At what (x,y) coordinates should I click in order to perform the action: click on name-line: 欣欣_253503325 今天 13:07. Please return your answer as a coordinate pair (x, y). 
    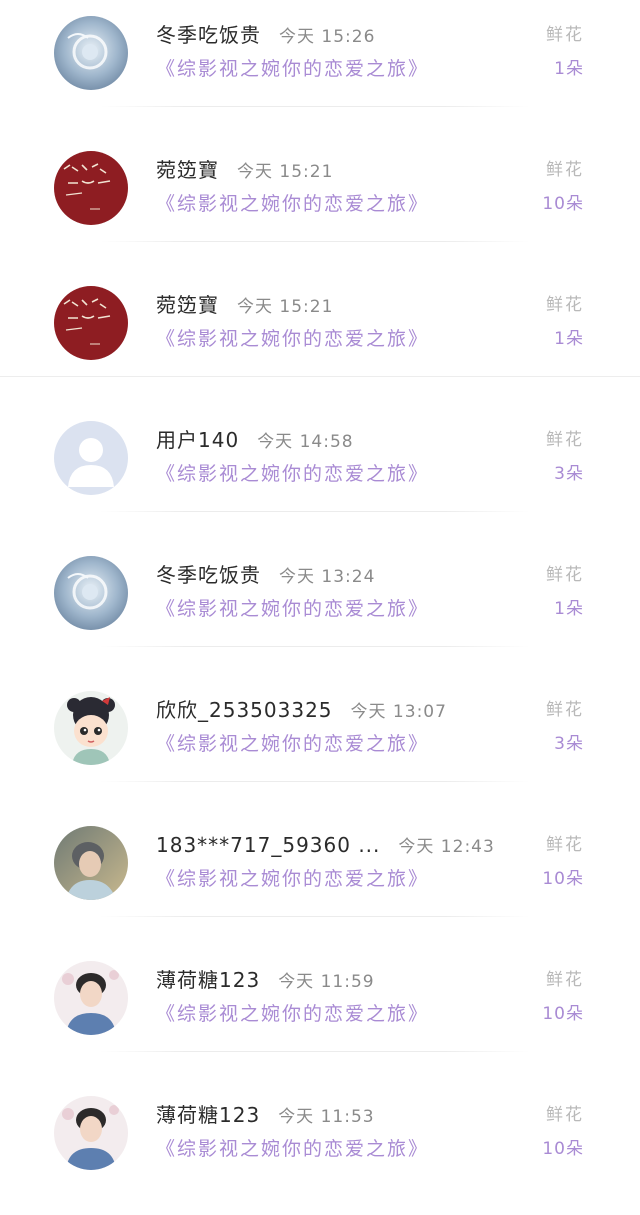
    Looking at the image, I should click on (301, 710).